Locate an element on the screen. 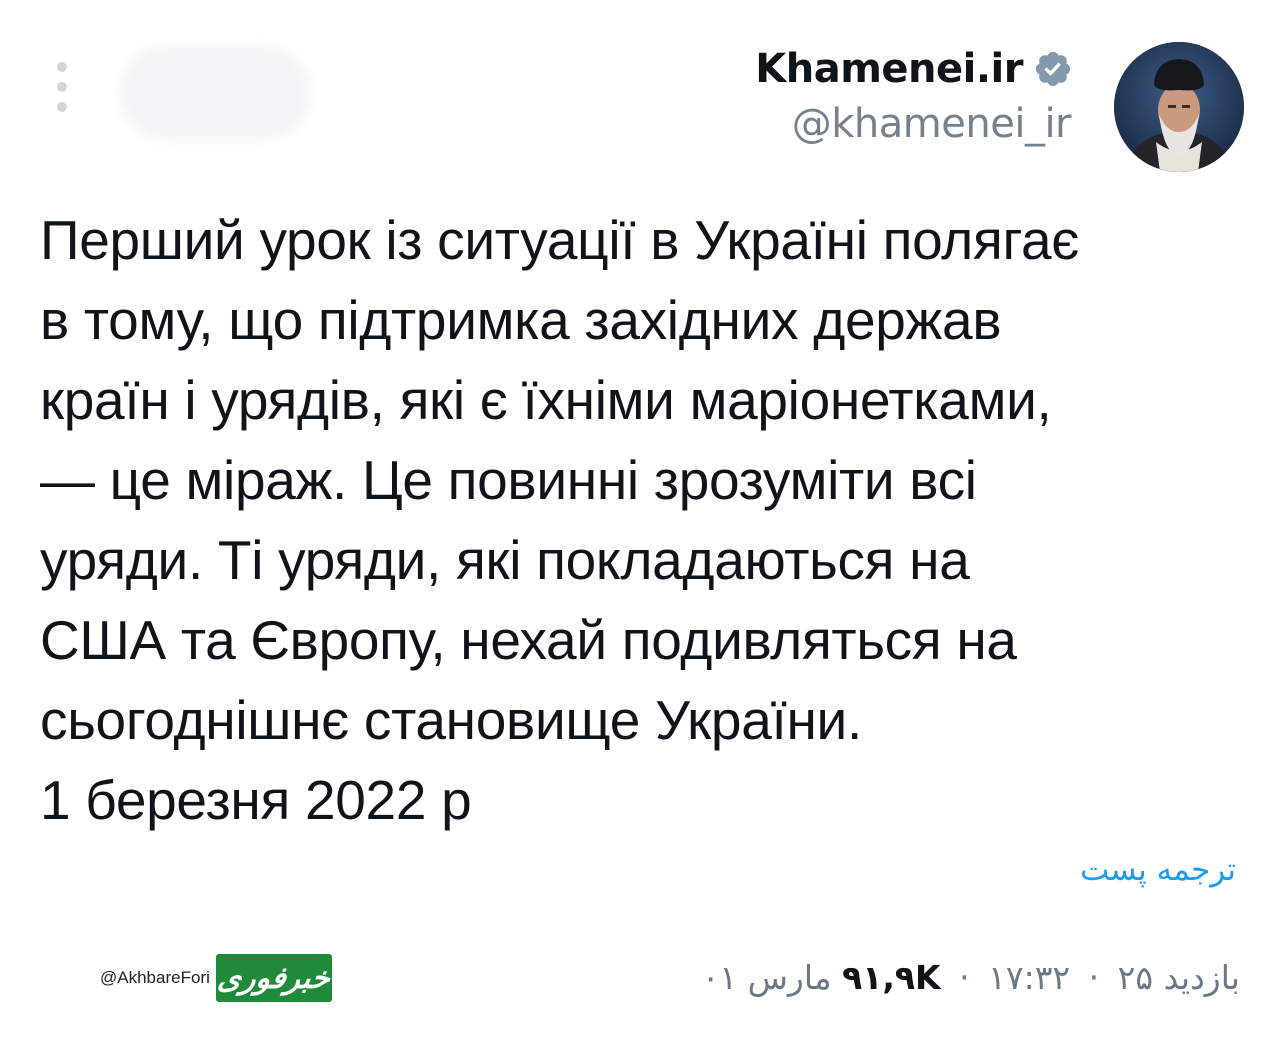 The image size is (1280, 1052). translate-post-link: ترجمه پست is located at coordinates (1158, 870).